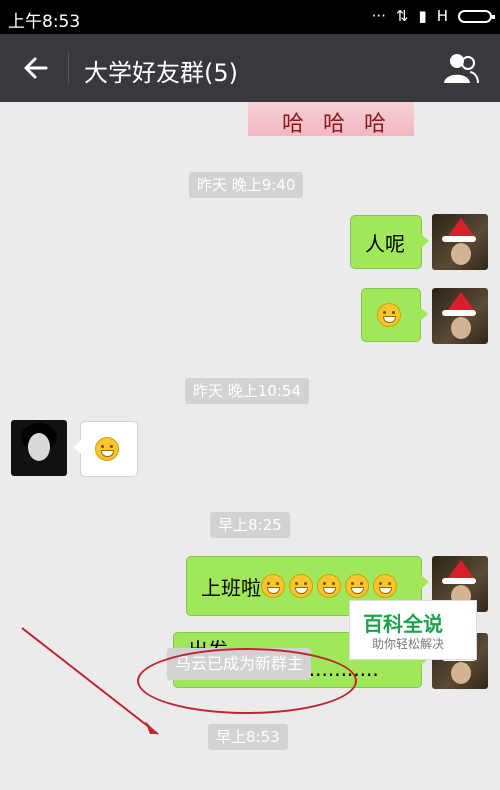 The width and height of the screenshot is (500, 790). What do you see at coordinates (250, 68) in the screenshot?
I see `chat-header: 大学好友群(5)` at bounding box center [250, 68].